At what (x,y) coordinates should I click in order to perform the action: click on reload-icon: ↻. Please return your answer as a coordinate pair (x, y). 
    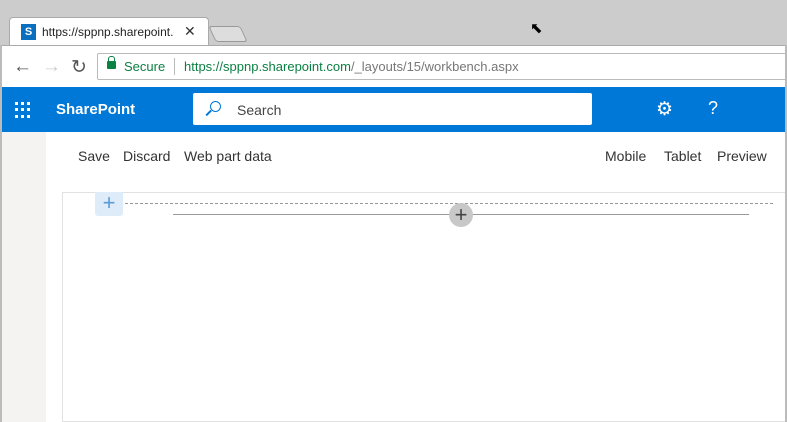
    Looking at the image, I should click on (79, 67).